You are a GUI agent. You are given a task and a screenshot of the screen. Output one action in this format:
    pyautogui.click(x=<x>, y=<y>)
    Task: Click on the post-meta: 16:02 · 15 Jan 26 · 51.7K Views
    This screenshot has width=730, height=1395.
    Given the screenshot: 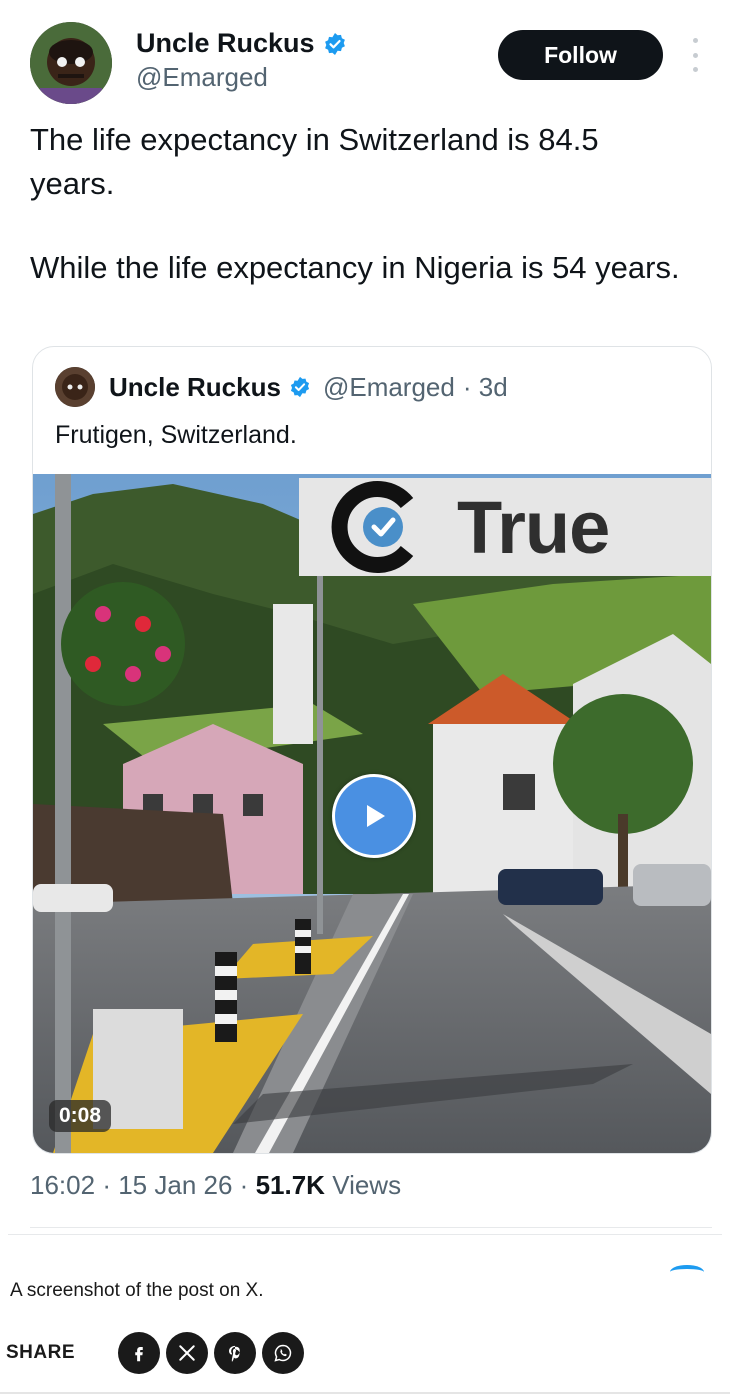 What is the action you would take?
    pyautogui.click(x=215, y=1185)
    